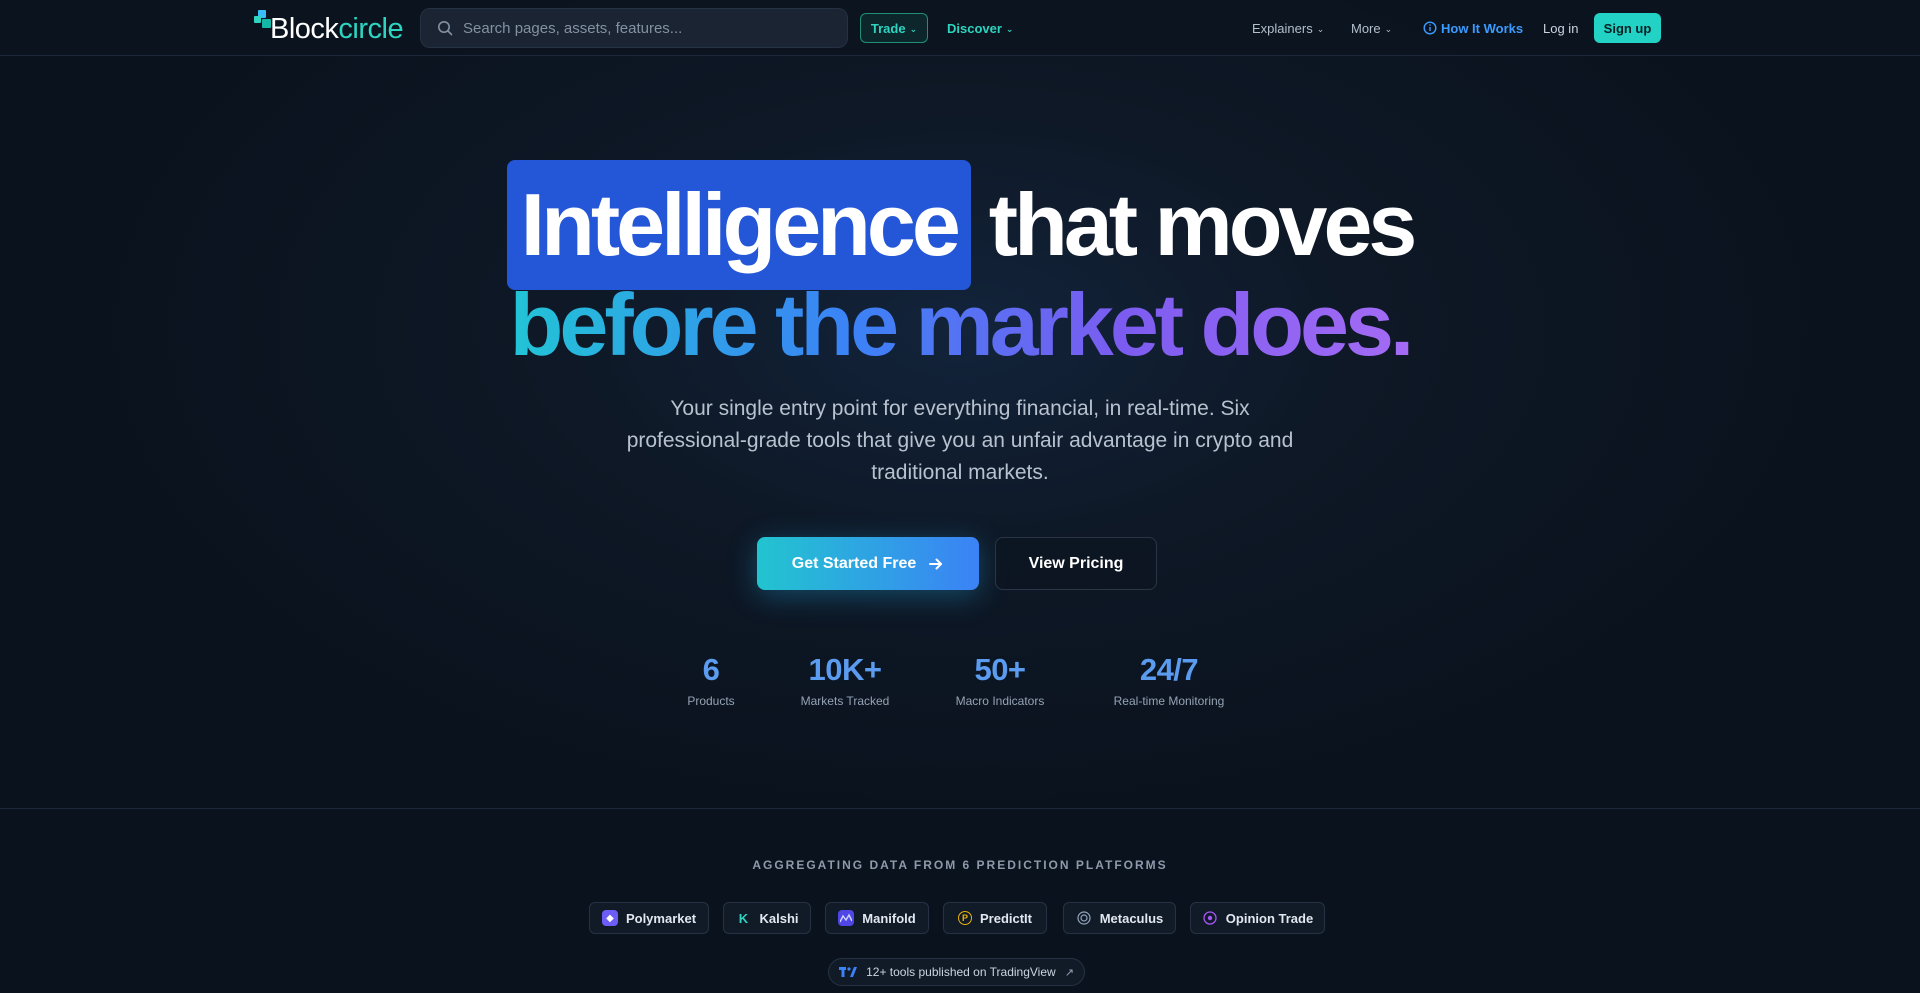 The width and height of the screenshot is (1920, 993). I want to click on stat-value: 24/7, so click(1169, 669).